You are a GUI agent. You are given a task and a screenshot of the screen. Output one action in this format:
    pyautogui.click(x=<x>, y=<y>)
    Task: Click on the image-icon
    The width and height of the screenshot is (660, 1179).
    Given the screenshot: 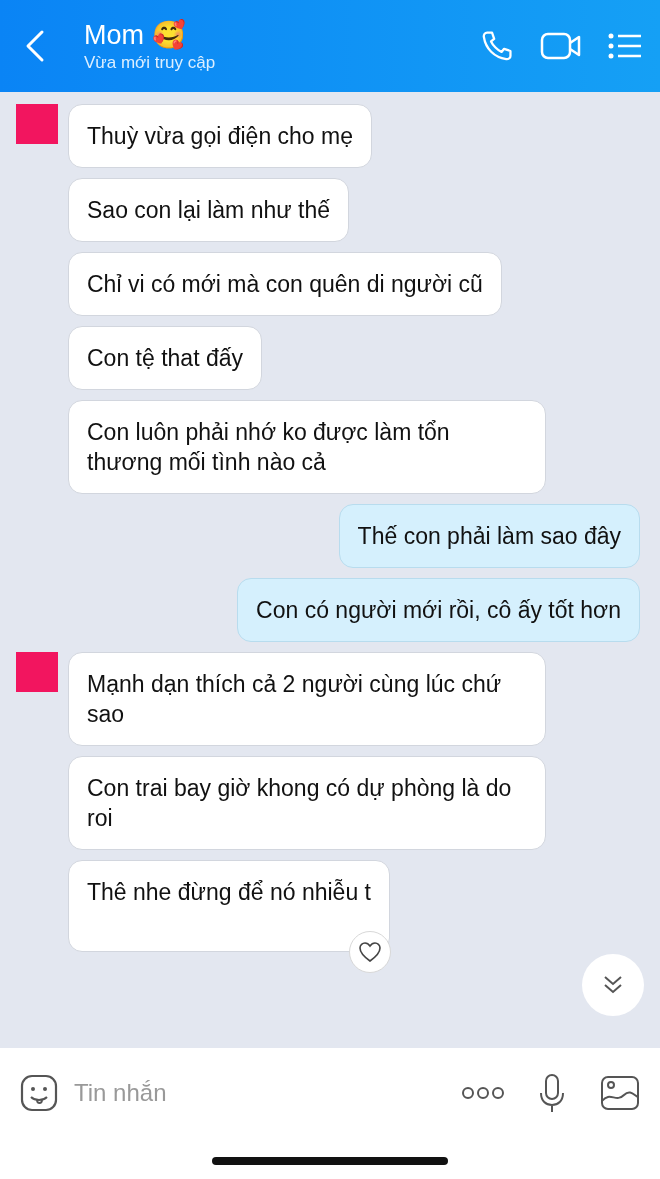 What is the action you would take?
    pyautogui.click(x=620, y=1093)
    